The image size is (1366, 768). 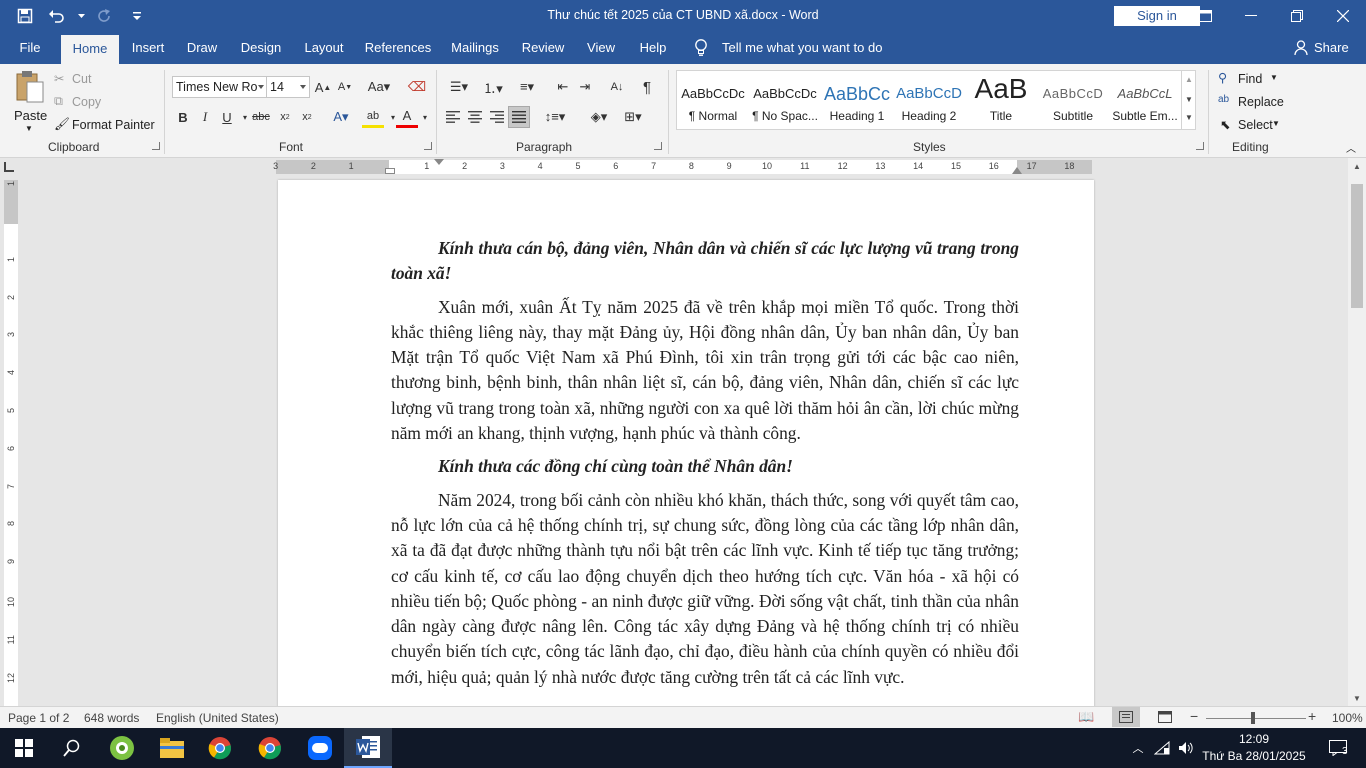 I want to click on select-icon: ⬉, so click(x=1225, y=124).